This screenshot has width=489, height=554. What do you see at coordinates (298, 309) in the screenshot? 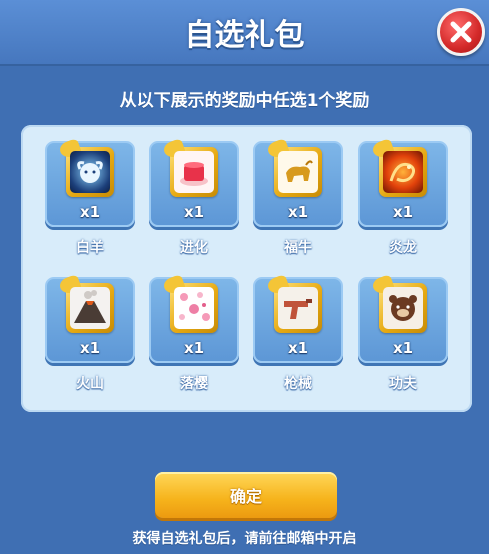
I see `pistol-icon` at bounding box center [298, 309].